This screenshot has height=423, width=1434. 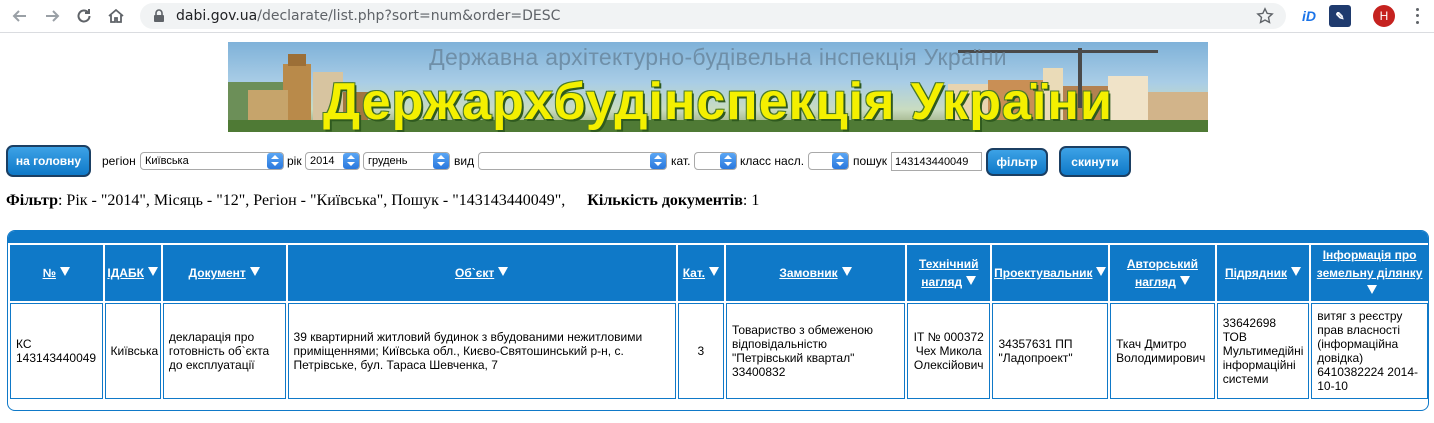 What do you see at coordinates (322, 161) in the screenshot?
I see `year-select-value: 2014` at bounding box center [322, 161].